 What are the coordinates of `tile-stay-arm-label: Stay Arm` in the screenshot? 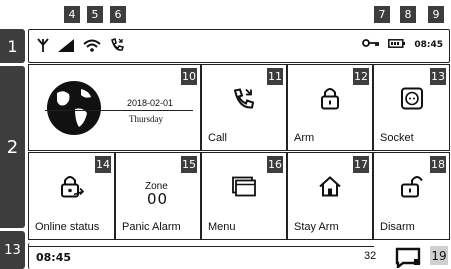 It's located at (316, 227).